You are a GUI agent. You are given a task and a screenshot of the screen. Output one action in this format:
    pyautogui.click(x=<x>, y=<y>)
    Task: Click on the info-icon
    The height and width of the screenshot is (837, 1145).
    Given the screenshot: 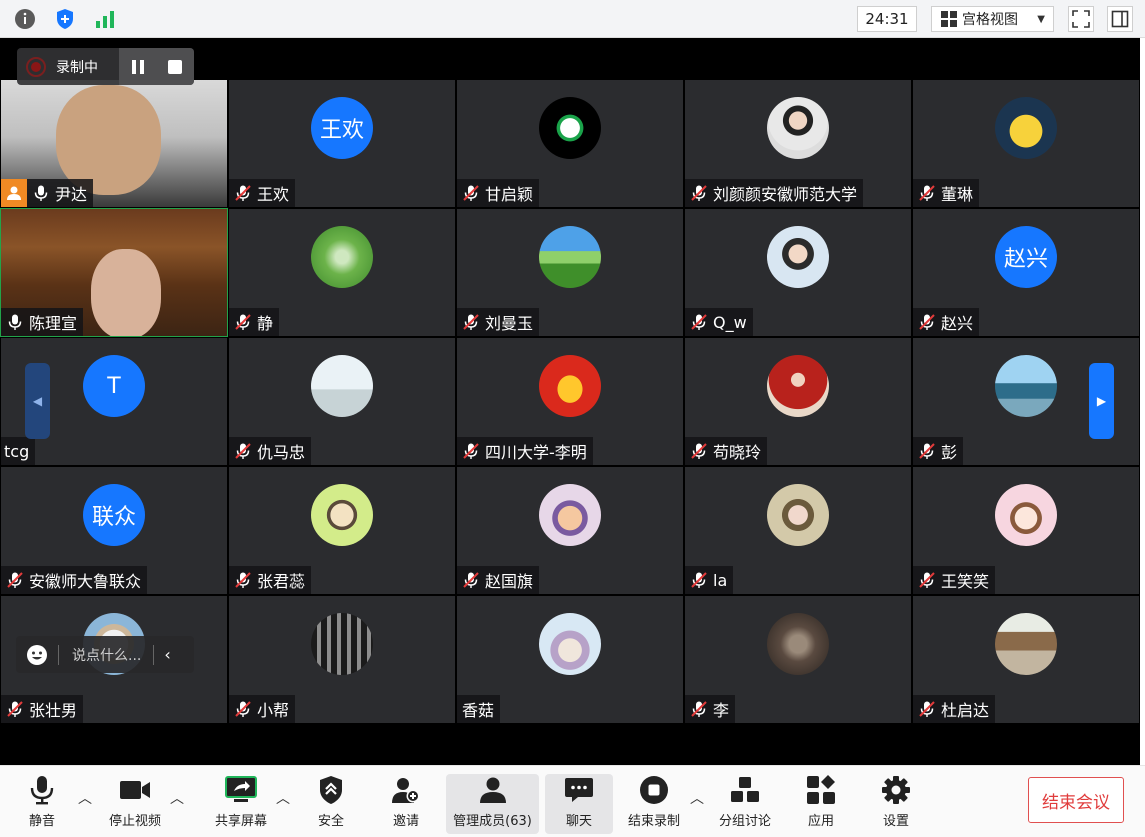 What is the action you would take?
    pyautogui.click(x=25, y=19)
    